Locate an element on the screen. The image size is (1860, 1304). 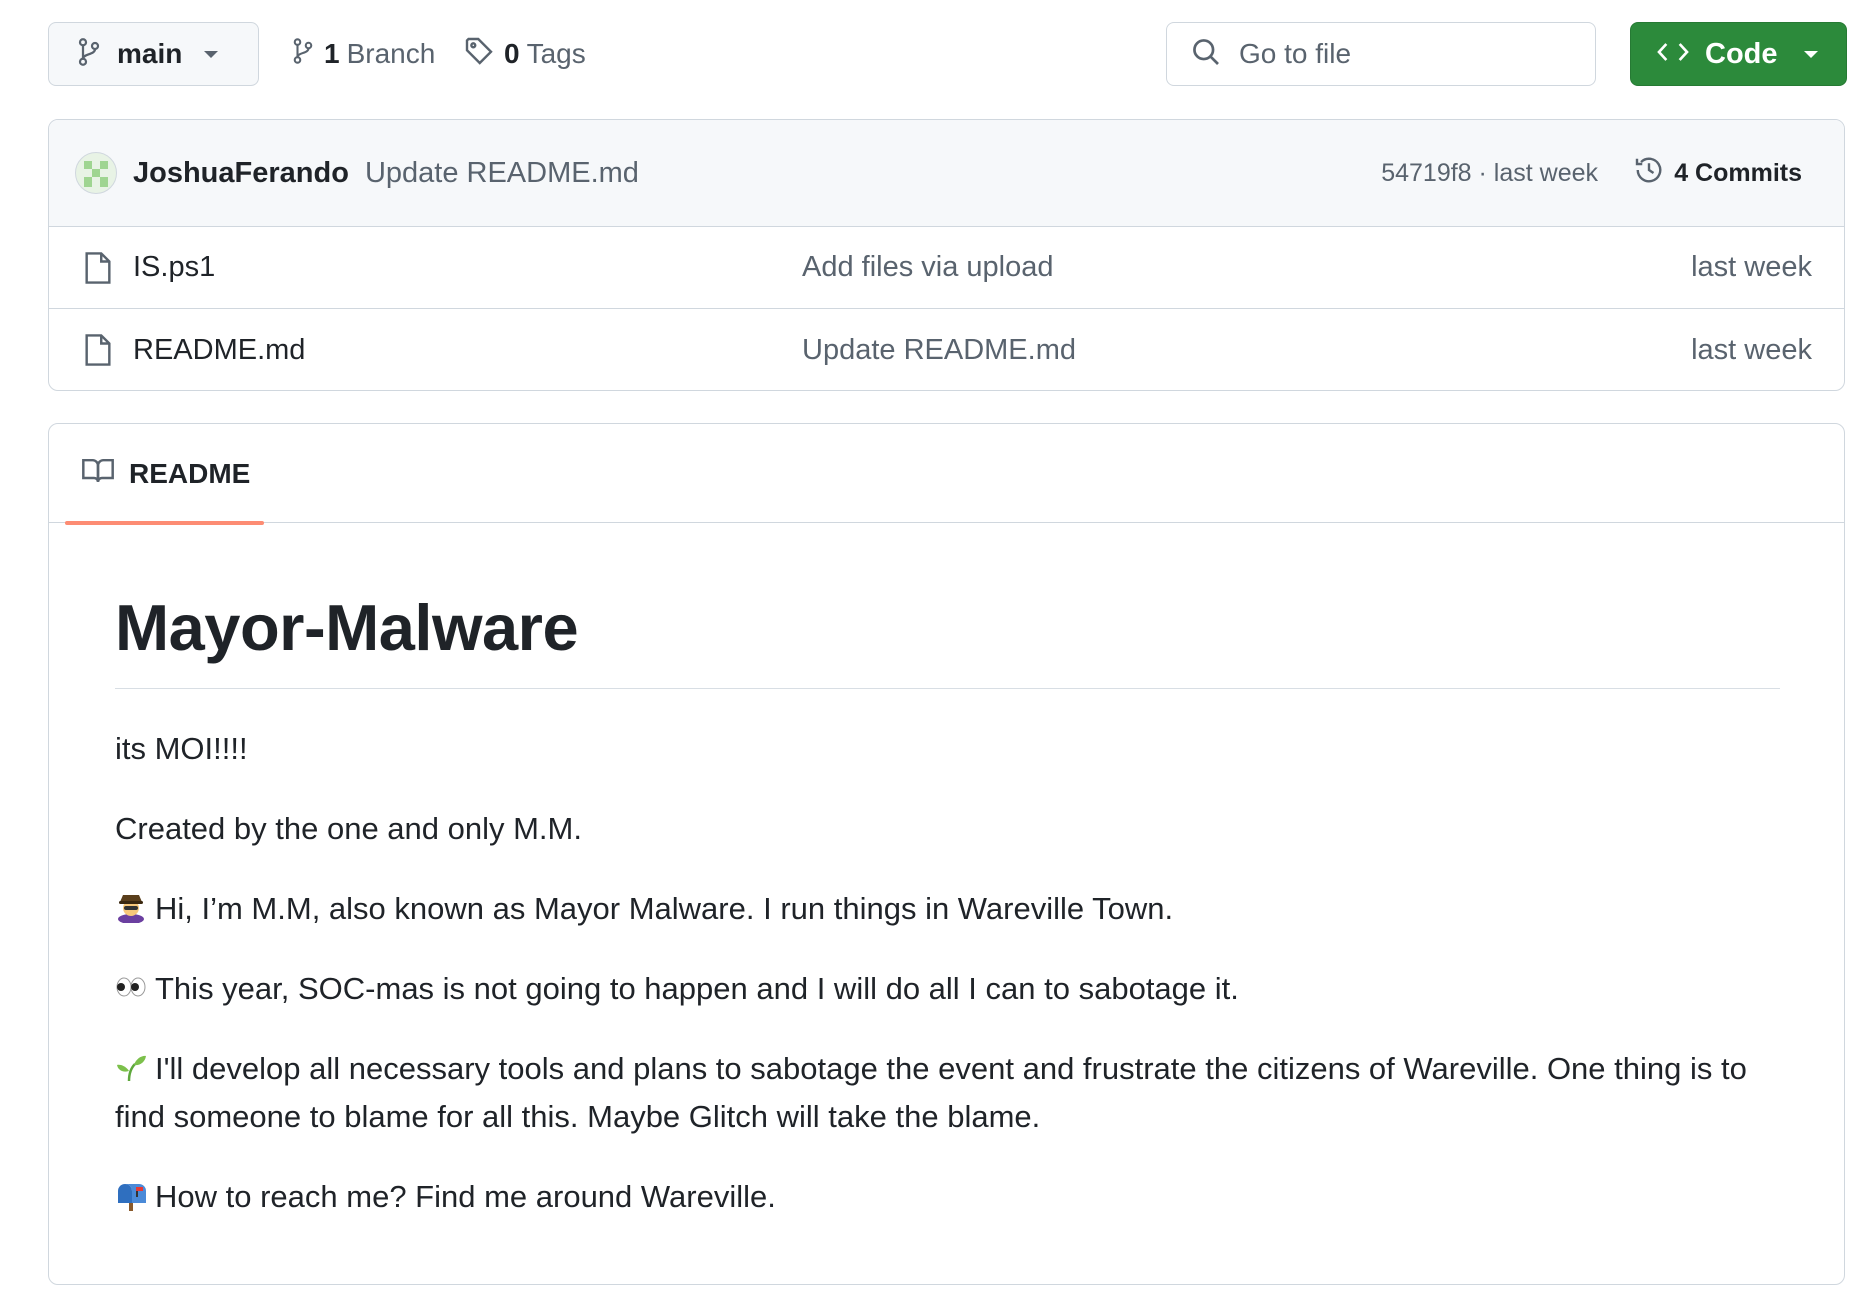
file-commit-message: Update README.md is located at coordinates (939, 350).